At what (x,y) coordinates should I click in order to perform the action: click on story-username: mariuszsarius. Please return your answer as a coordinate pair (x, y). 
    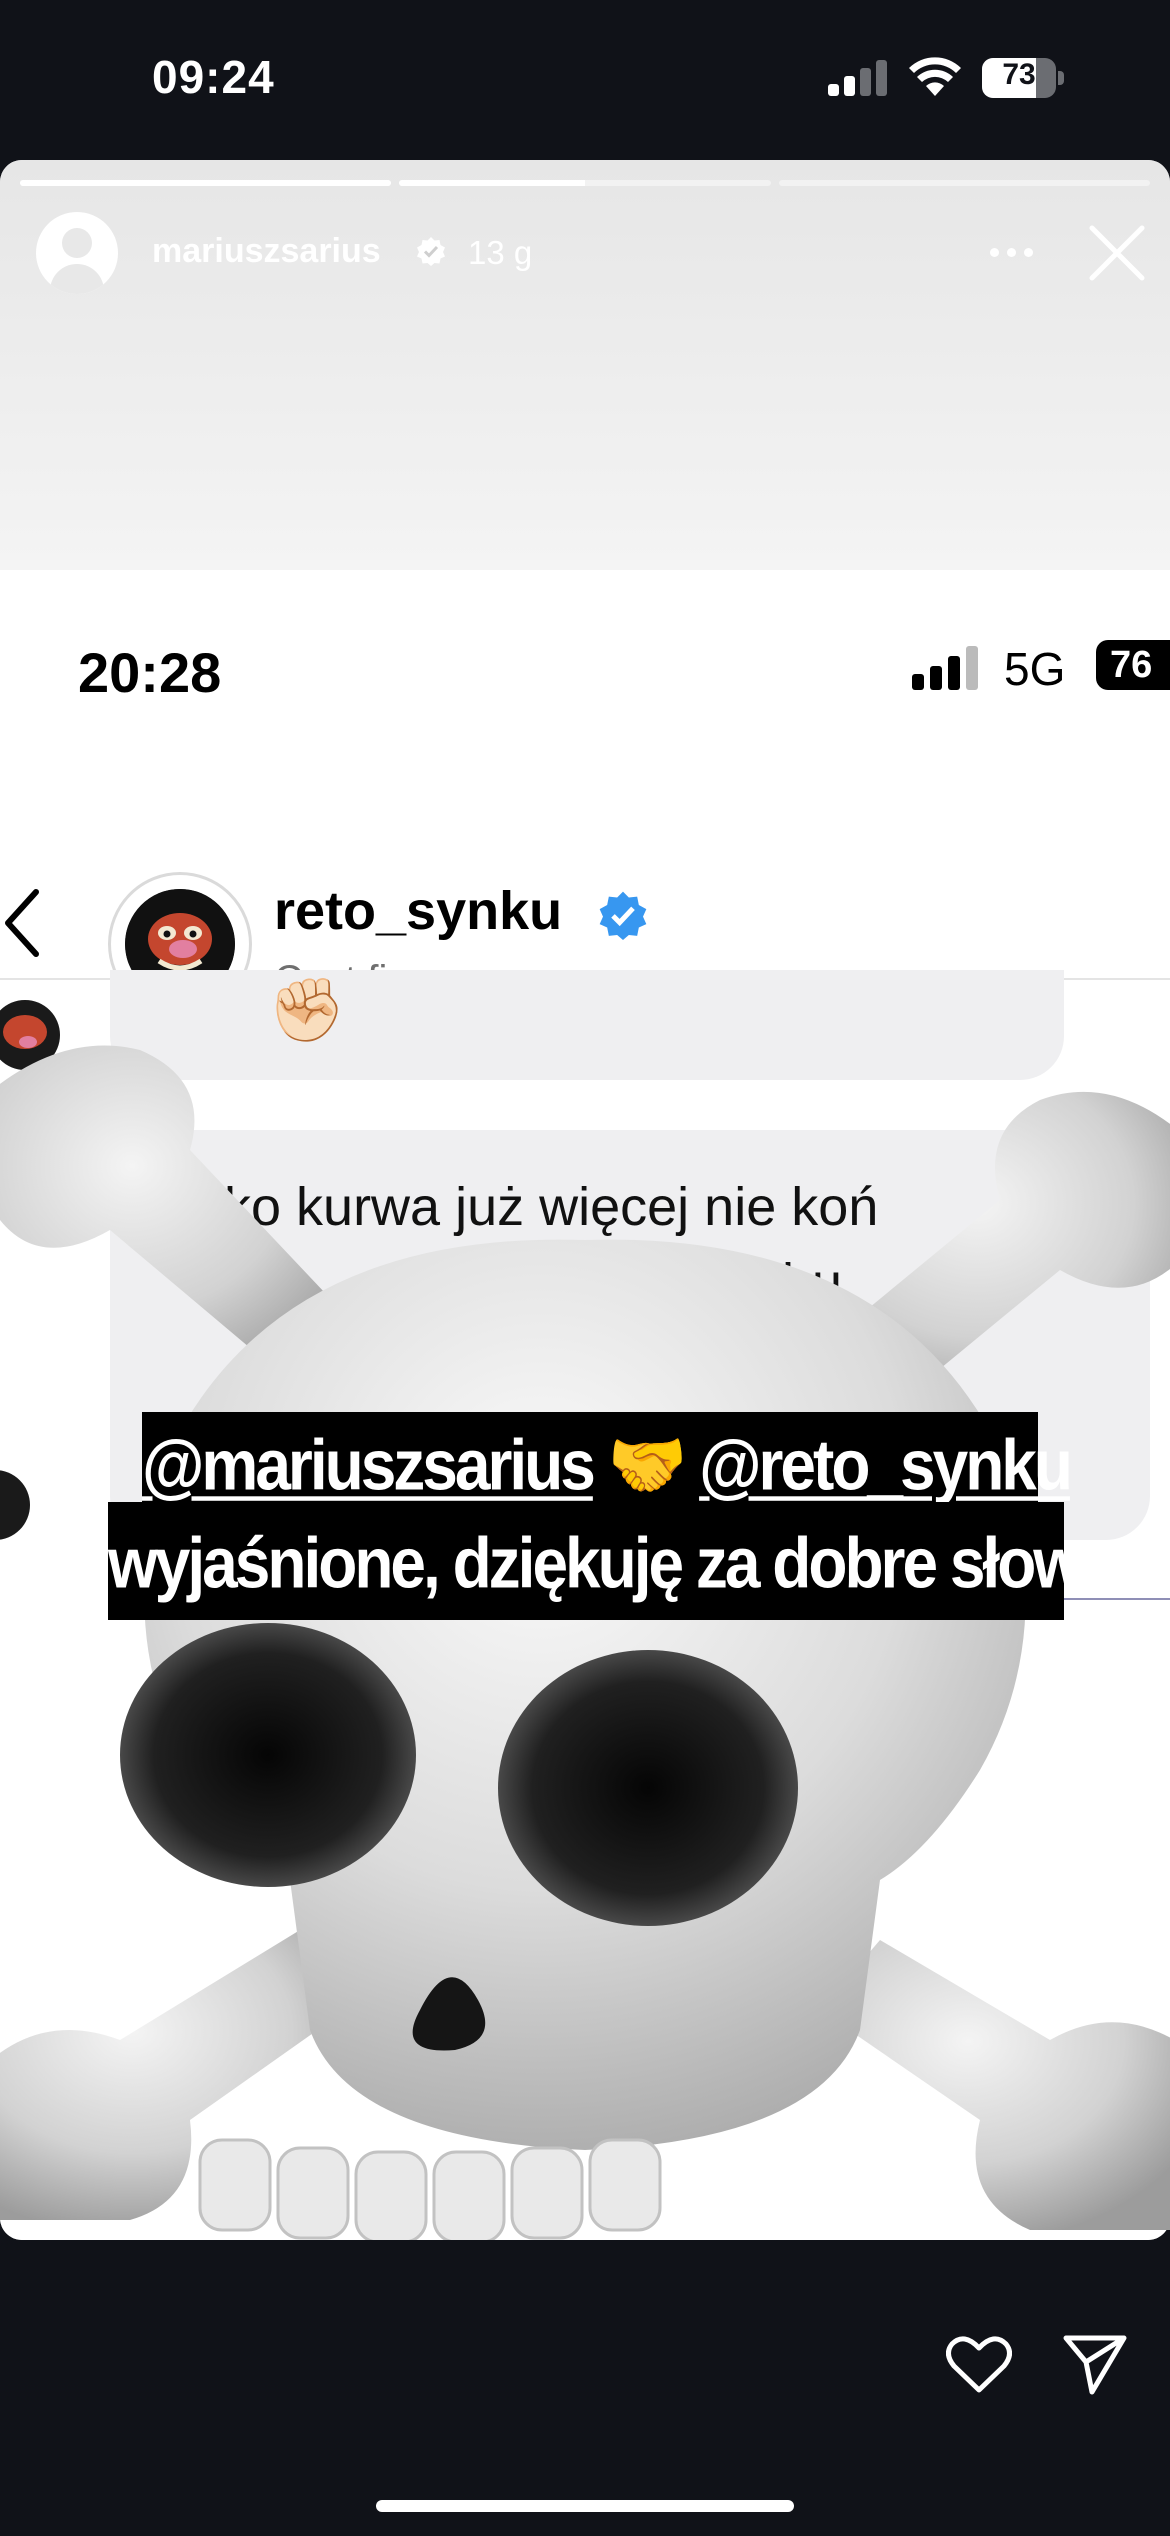
    Looking at the image, I should click on (266, 251).